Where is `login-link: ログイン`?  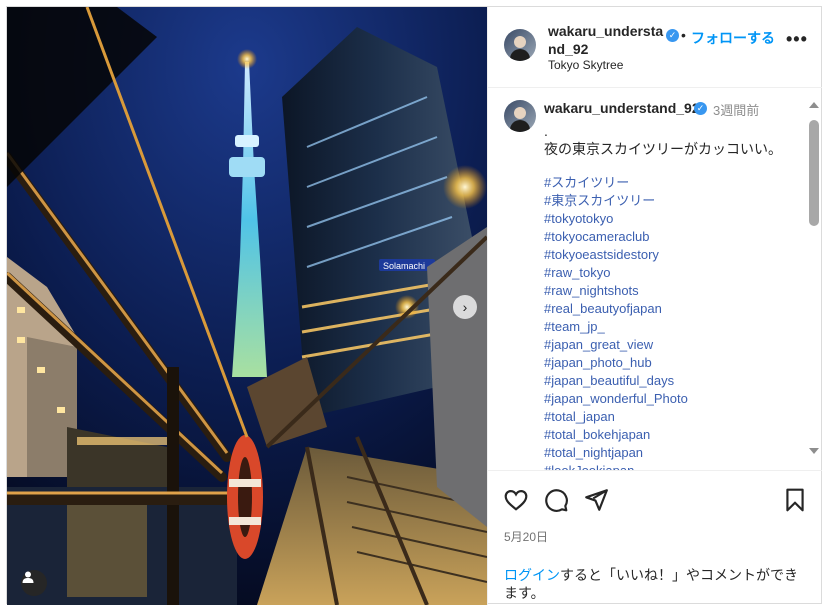 login-link: ログイン is located at coordinates (532, 575).